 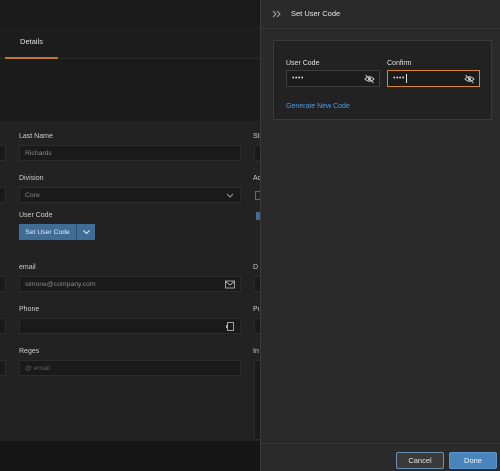 I want to click on user-code-label: User Code, so click(x=36, y=215).